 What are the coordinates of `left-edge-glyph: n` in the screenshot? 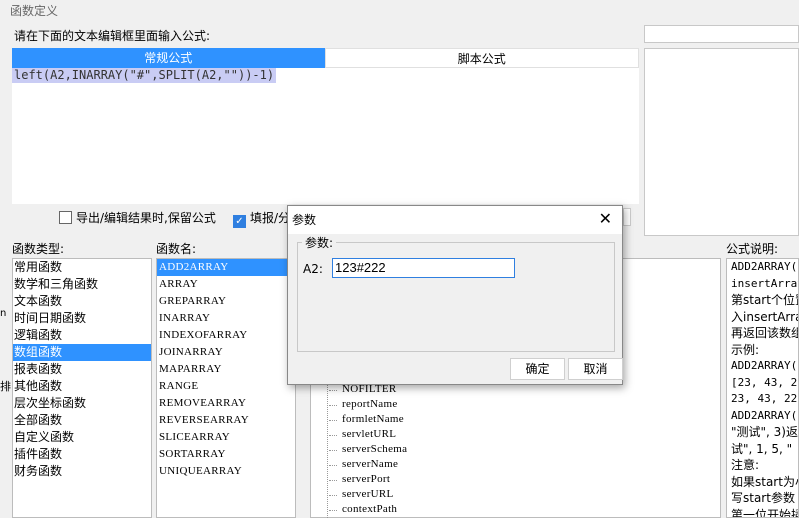 It's located at (3, 313).